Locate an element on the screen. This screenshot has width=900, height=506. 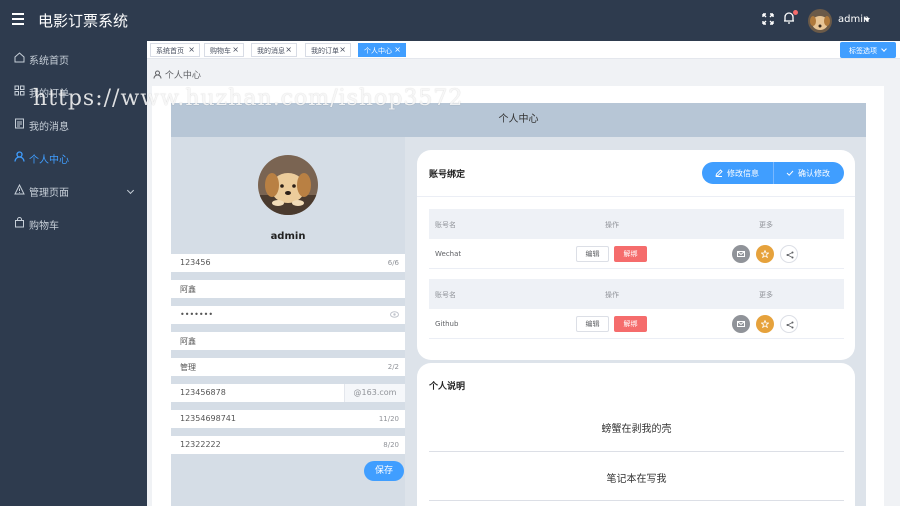
check-icon is located at coordinates (790, 173).